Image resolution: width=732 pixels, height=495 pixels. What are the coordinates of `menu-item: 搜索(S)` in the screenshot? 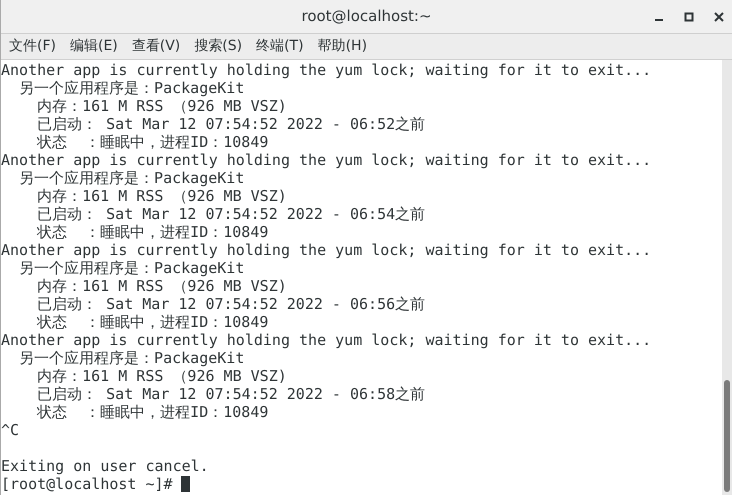 It's located at (218, 46).